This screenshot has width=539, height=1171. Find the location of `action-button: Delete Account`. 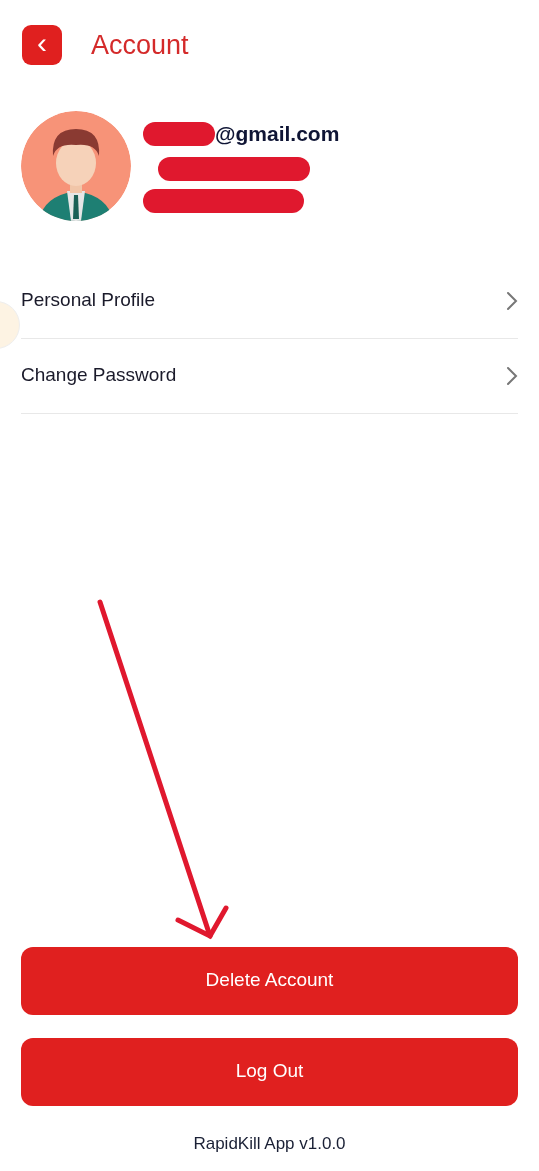

action-button: Delete Account is located at coordinates (269, 980).